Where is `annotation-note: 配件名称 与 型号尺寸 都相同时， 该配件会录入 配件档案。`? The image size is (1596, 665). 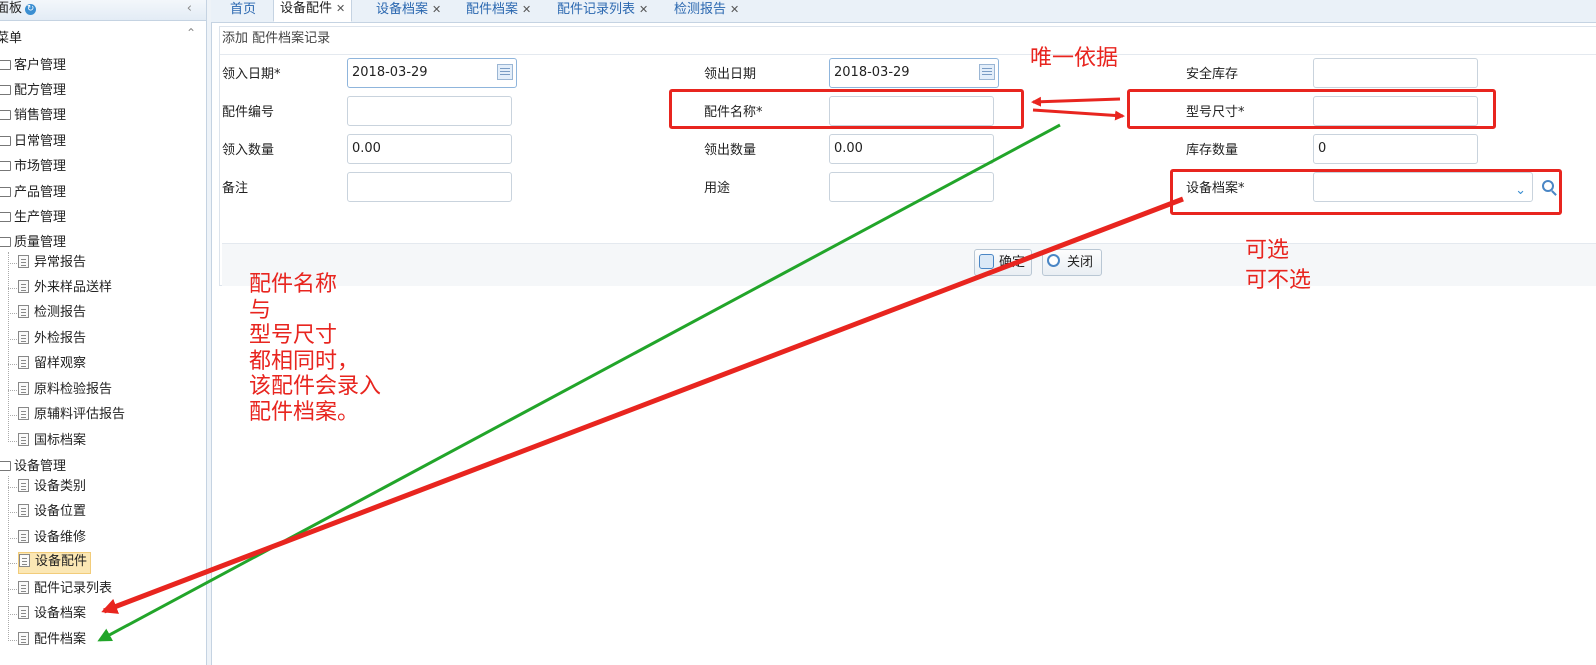
annotation-note: 配件名称 与 型号尺寸 都相同时， 该配件会录入 配件档案。 is located at coordinates (315, 348).